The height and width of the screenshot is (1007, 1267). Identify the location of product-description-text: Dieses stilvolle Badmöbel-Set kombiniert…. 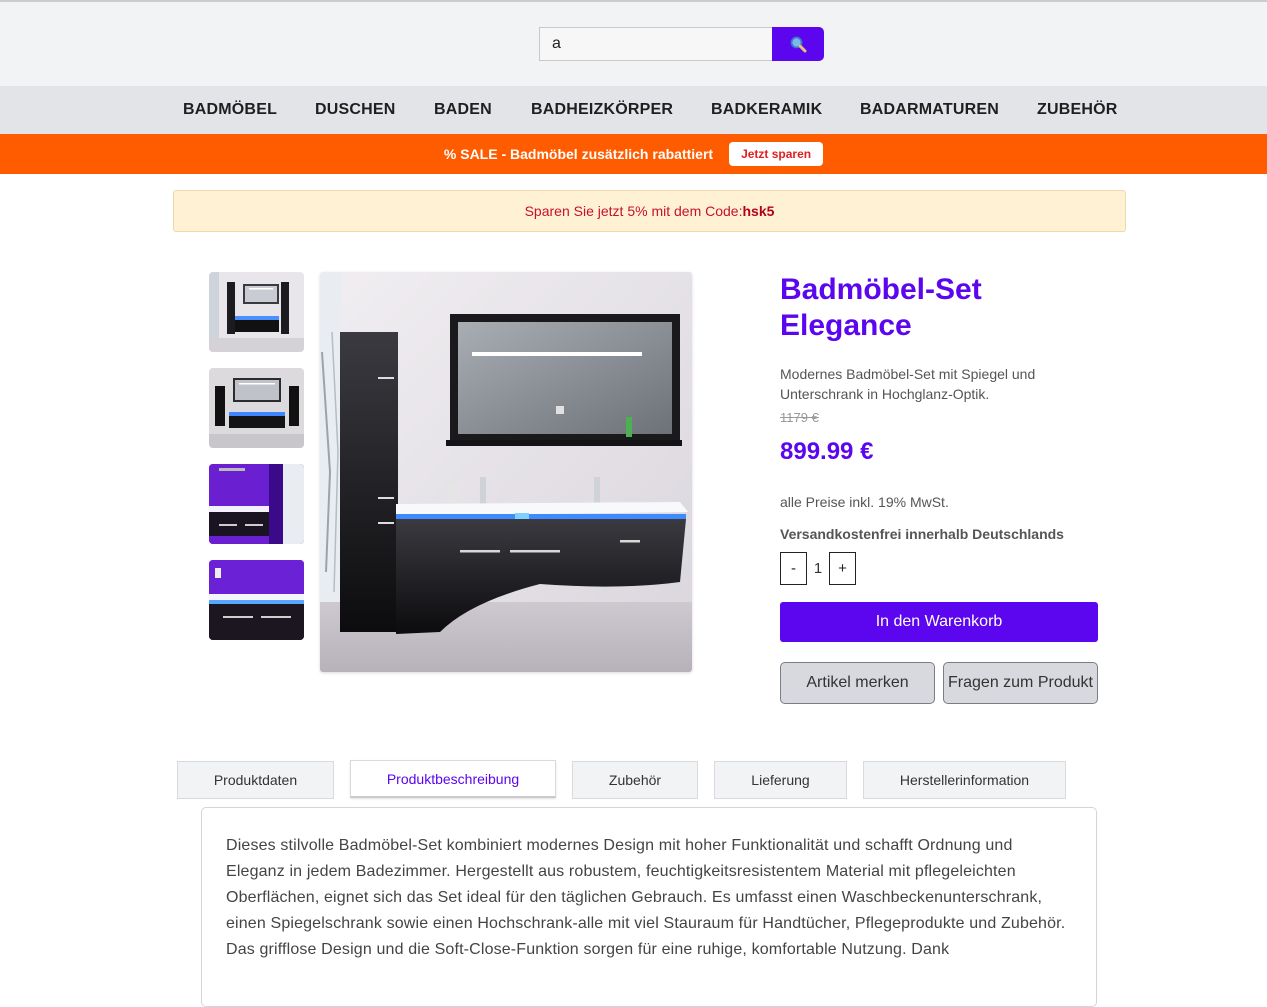
(646, 897).